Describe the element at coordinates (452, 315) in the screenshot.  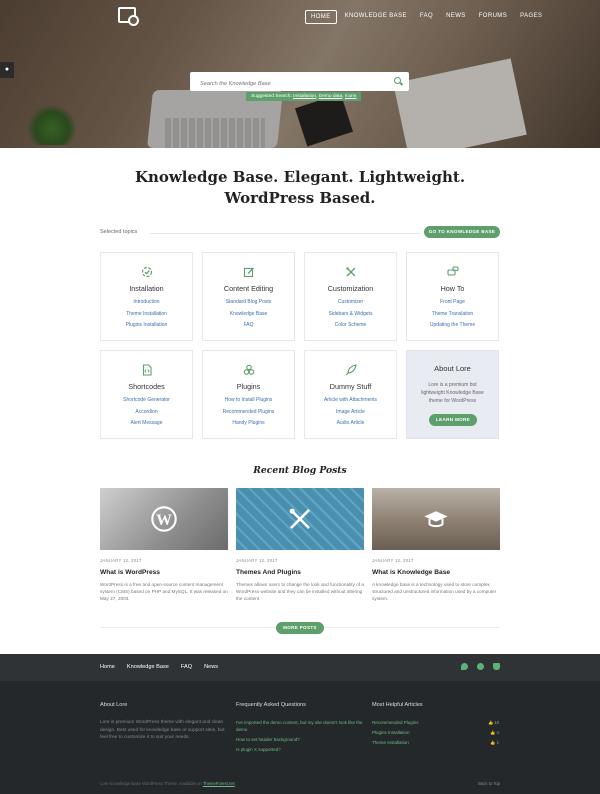
I see `topic-link: Theme Translation` at that location.